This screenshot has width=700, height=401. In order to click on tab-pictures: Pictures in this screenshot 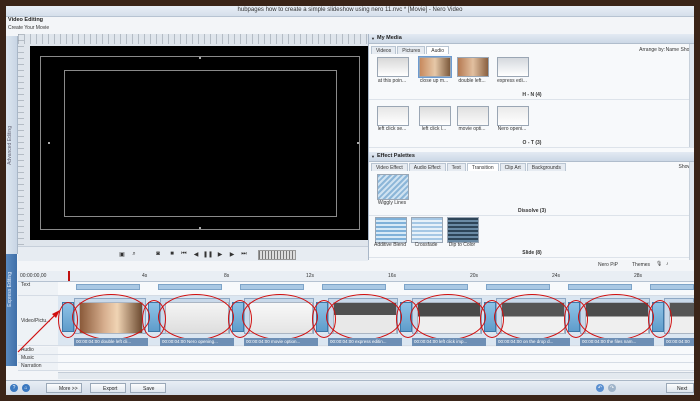, I will do `click(411, 50)`.